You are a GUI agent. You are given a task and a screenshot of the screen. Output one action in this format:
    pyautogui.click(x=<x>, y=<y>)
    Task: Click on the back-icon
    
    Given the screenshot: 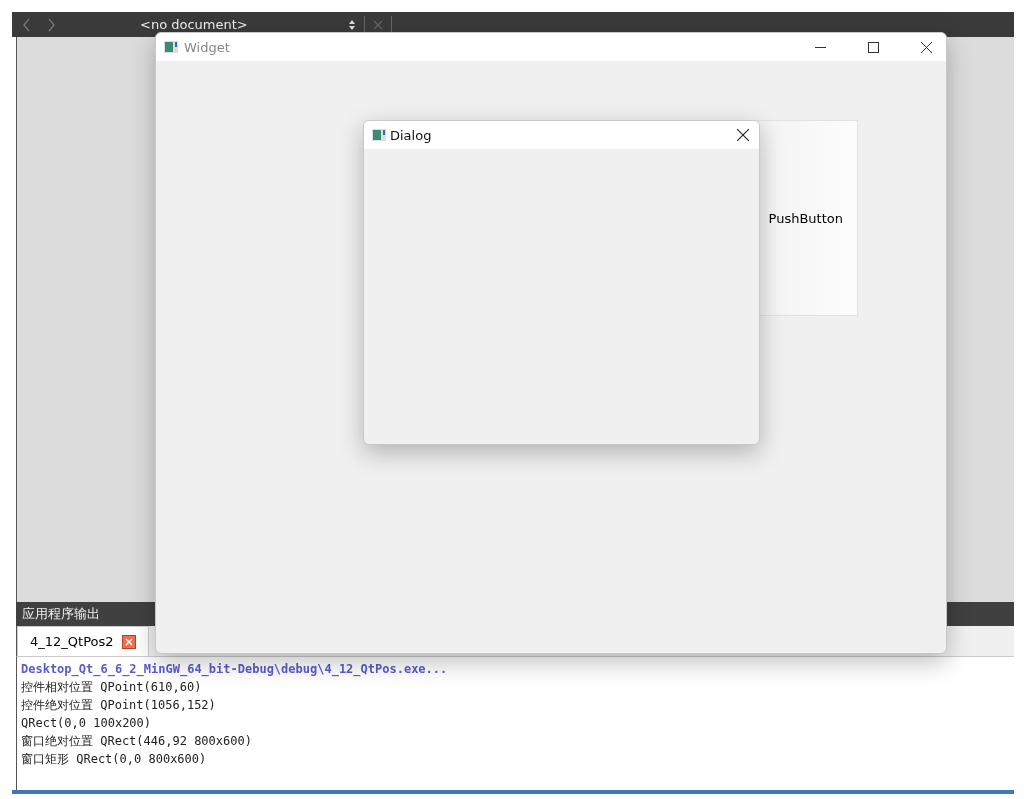 What is the action you would take?
    pyautogui.click(x=27, y=24)
    